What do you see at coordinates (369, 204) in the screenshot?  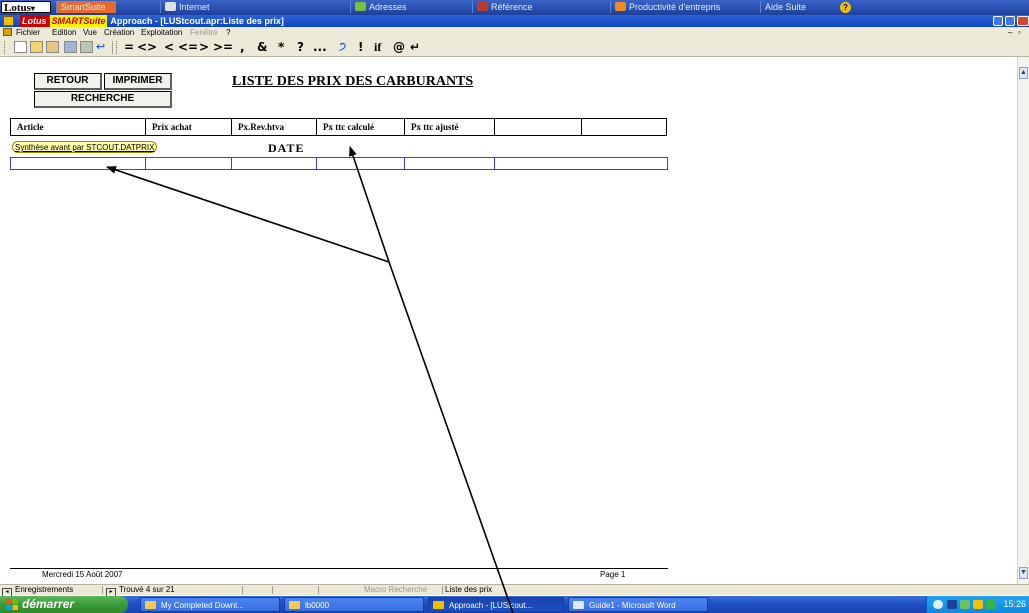 I see `annotation-arrow-to-date` at bounding box center [369, 204].